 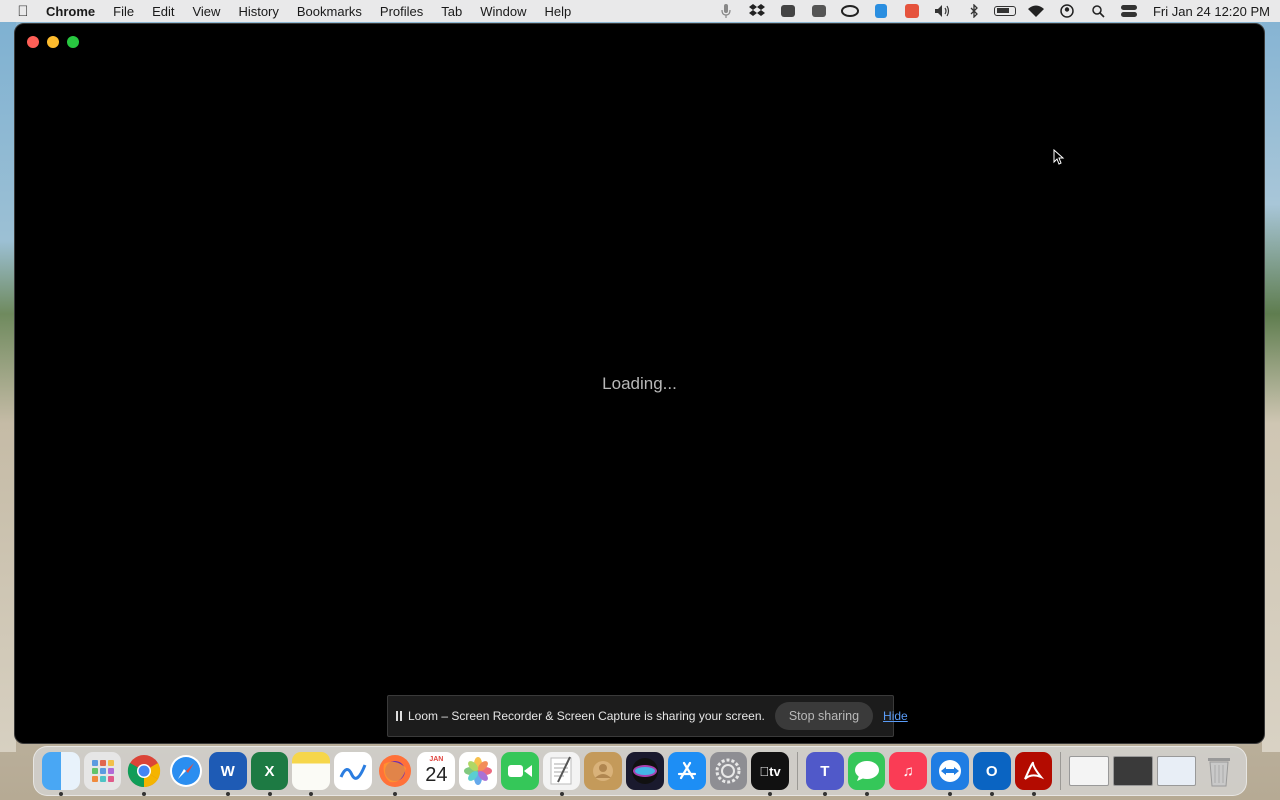 I want to click on safari-icon, so click(x=186, y=771).